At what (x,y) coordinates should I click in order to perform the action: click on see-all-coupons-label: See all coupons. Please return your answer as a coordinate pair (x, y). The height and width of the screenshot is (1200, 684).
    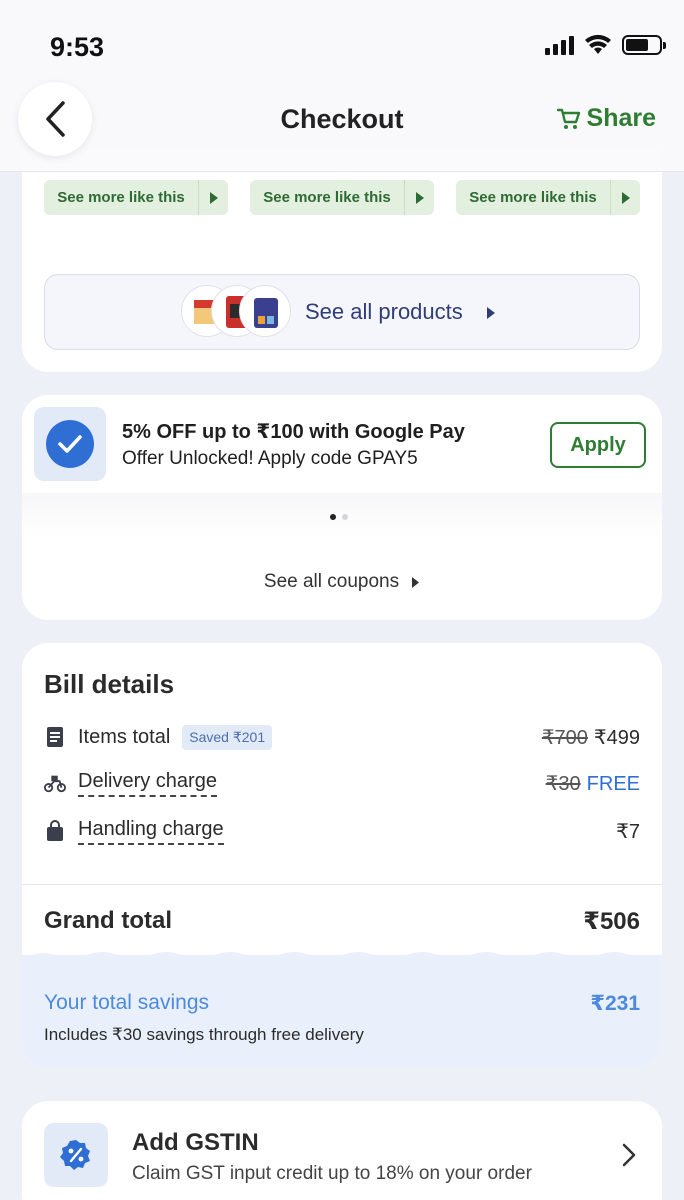
    Looking at the image, I should click on (331, 581).